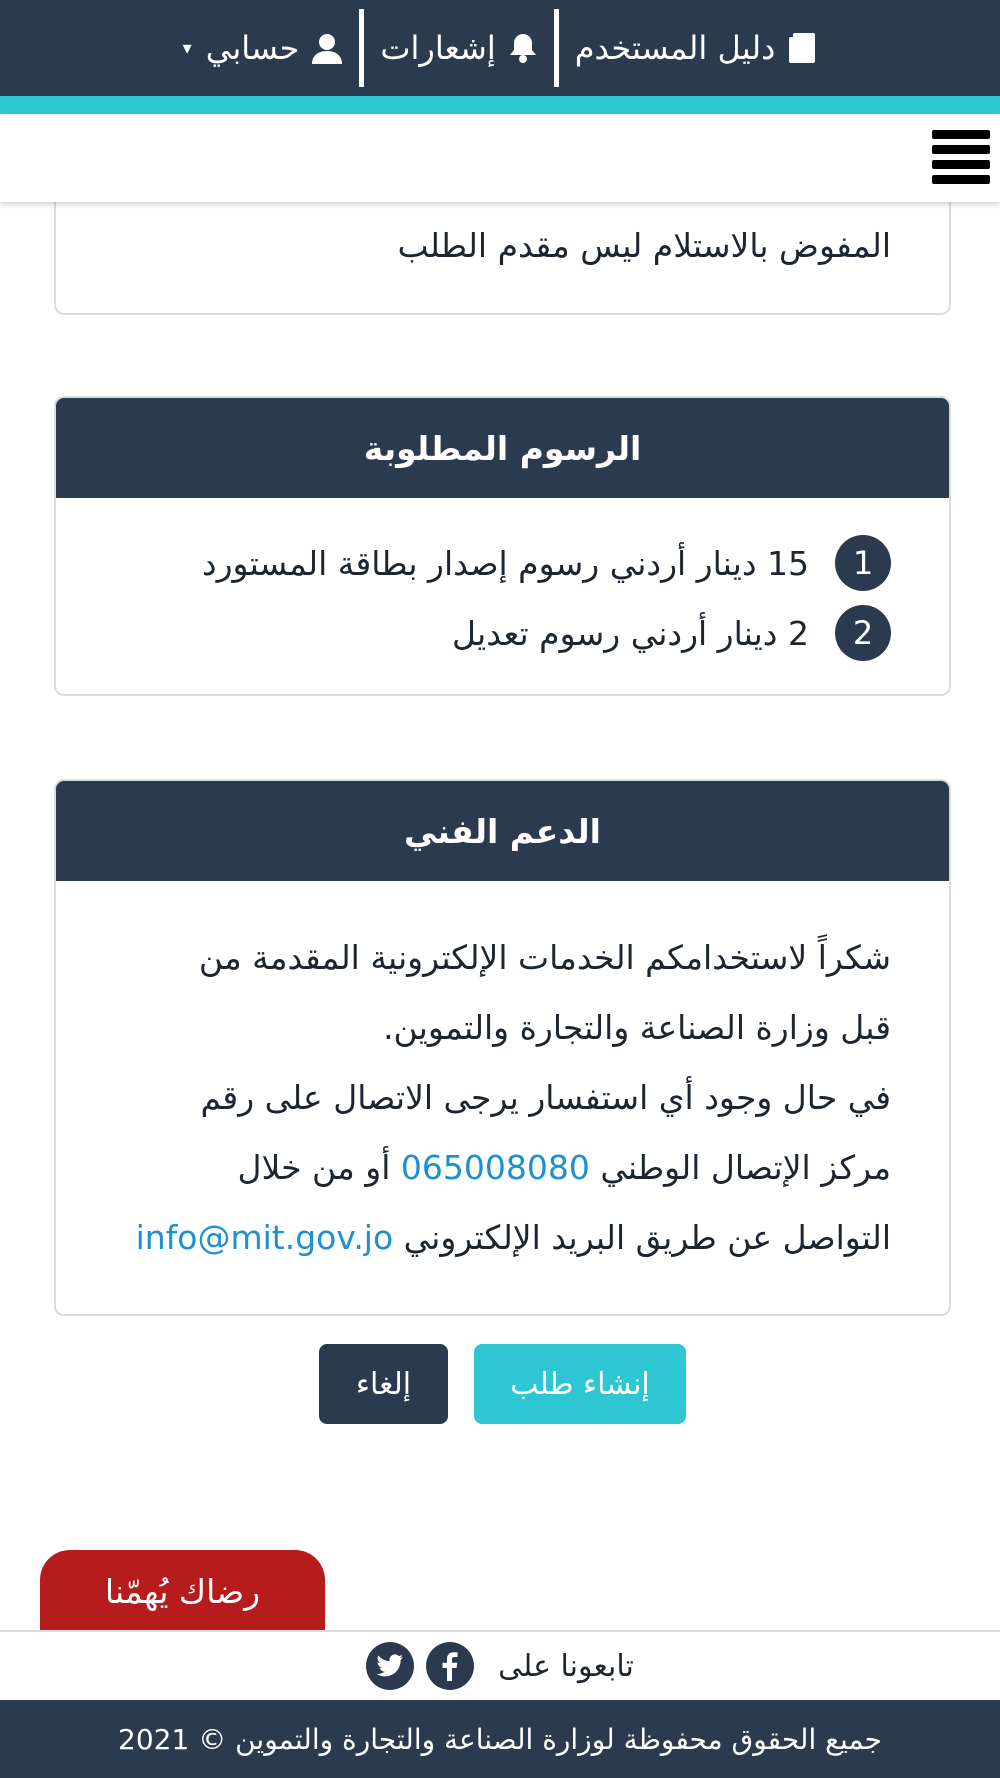 The height and width of the screenshot is (1778, 1000). I want to click on top-nav-bar: دليل المستخدم إشعارات حسابي ▾, so click(500, 48).